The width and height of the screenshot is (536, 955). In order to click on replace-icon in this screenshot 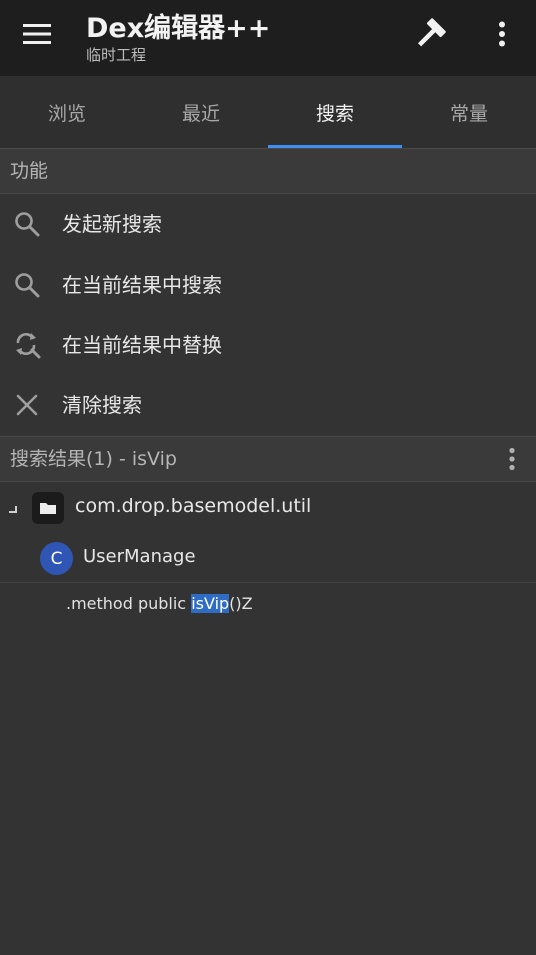, I will do `click(27, 345)`.